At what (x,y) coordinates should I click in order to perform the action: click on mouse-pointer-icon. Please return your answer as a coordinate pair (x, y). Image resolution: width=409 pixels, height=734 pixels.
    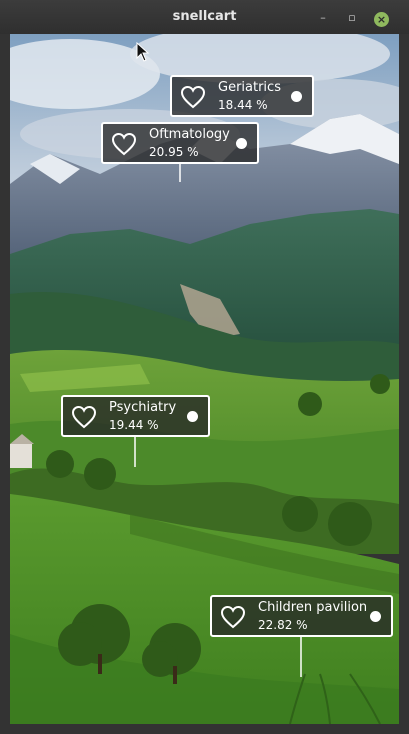
    Looking at the image, I should click on (143, 52).